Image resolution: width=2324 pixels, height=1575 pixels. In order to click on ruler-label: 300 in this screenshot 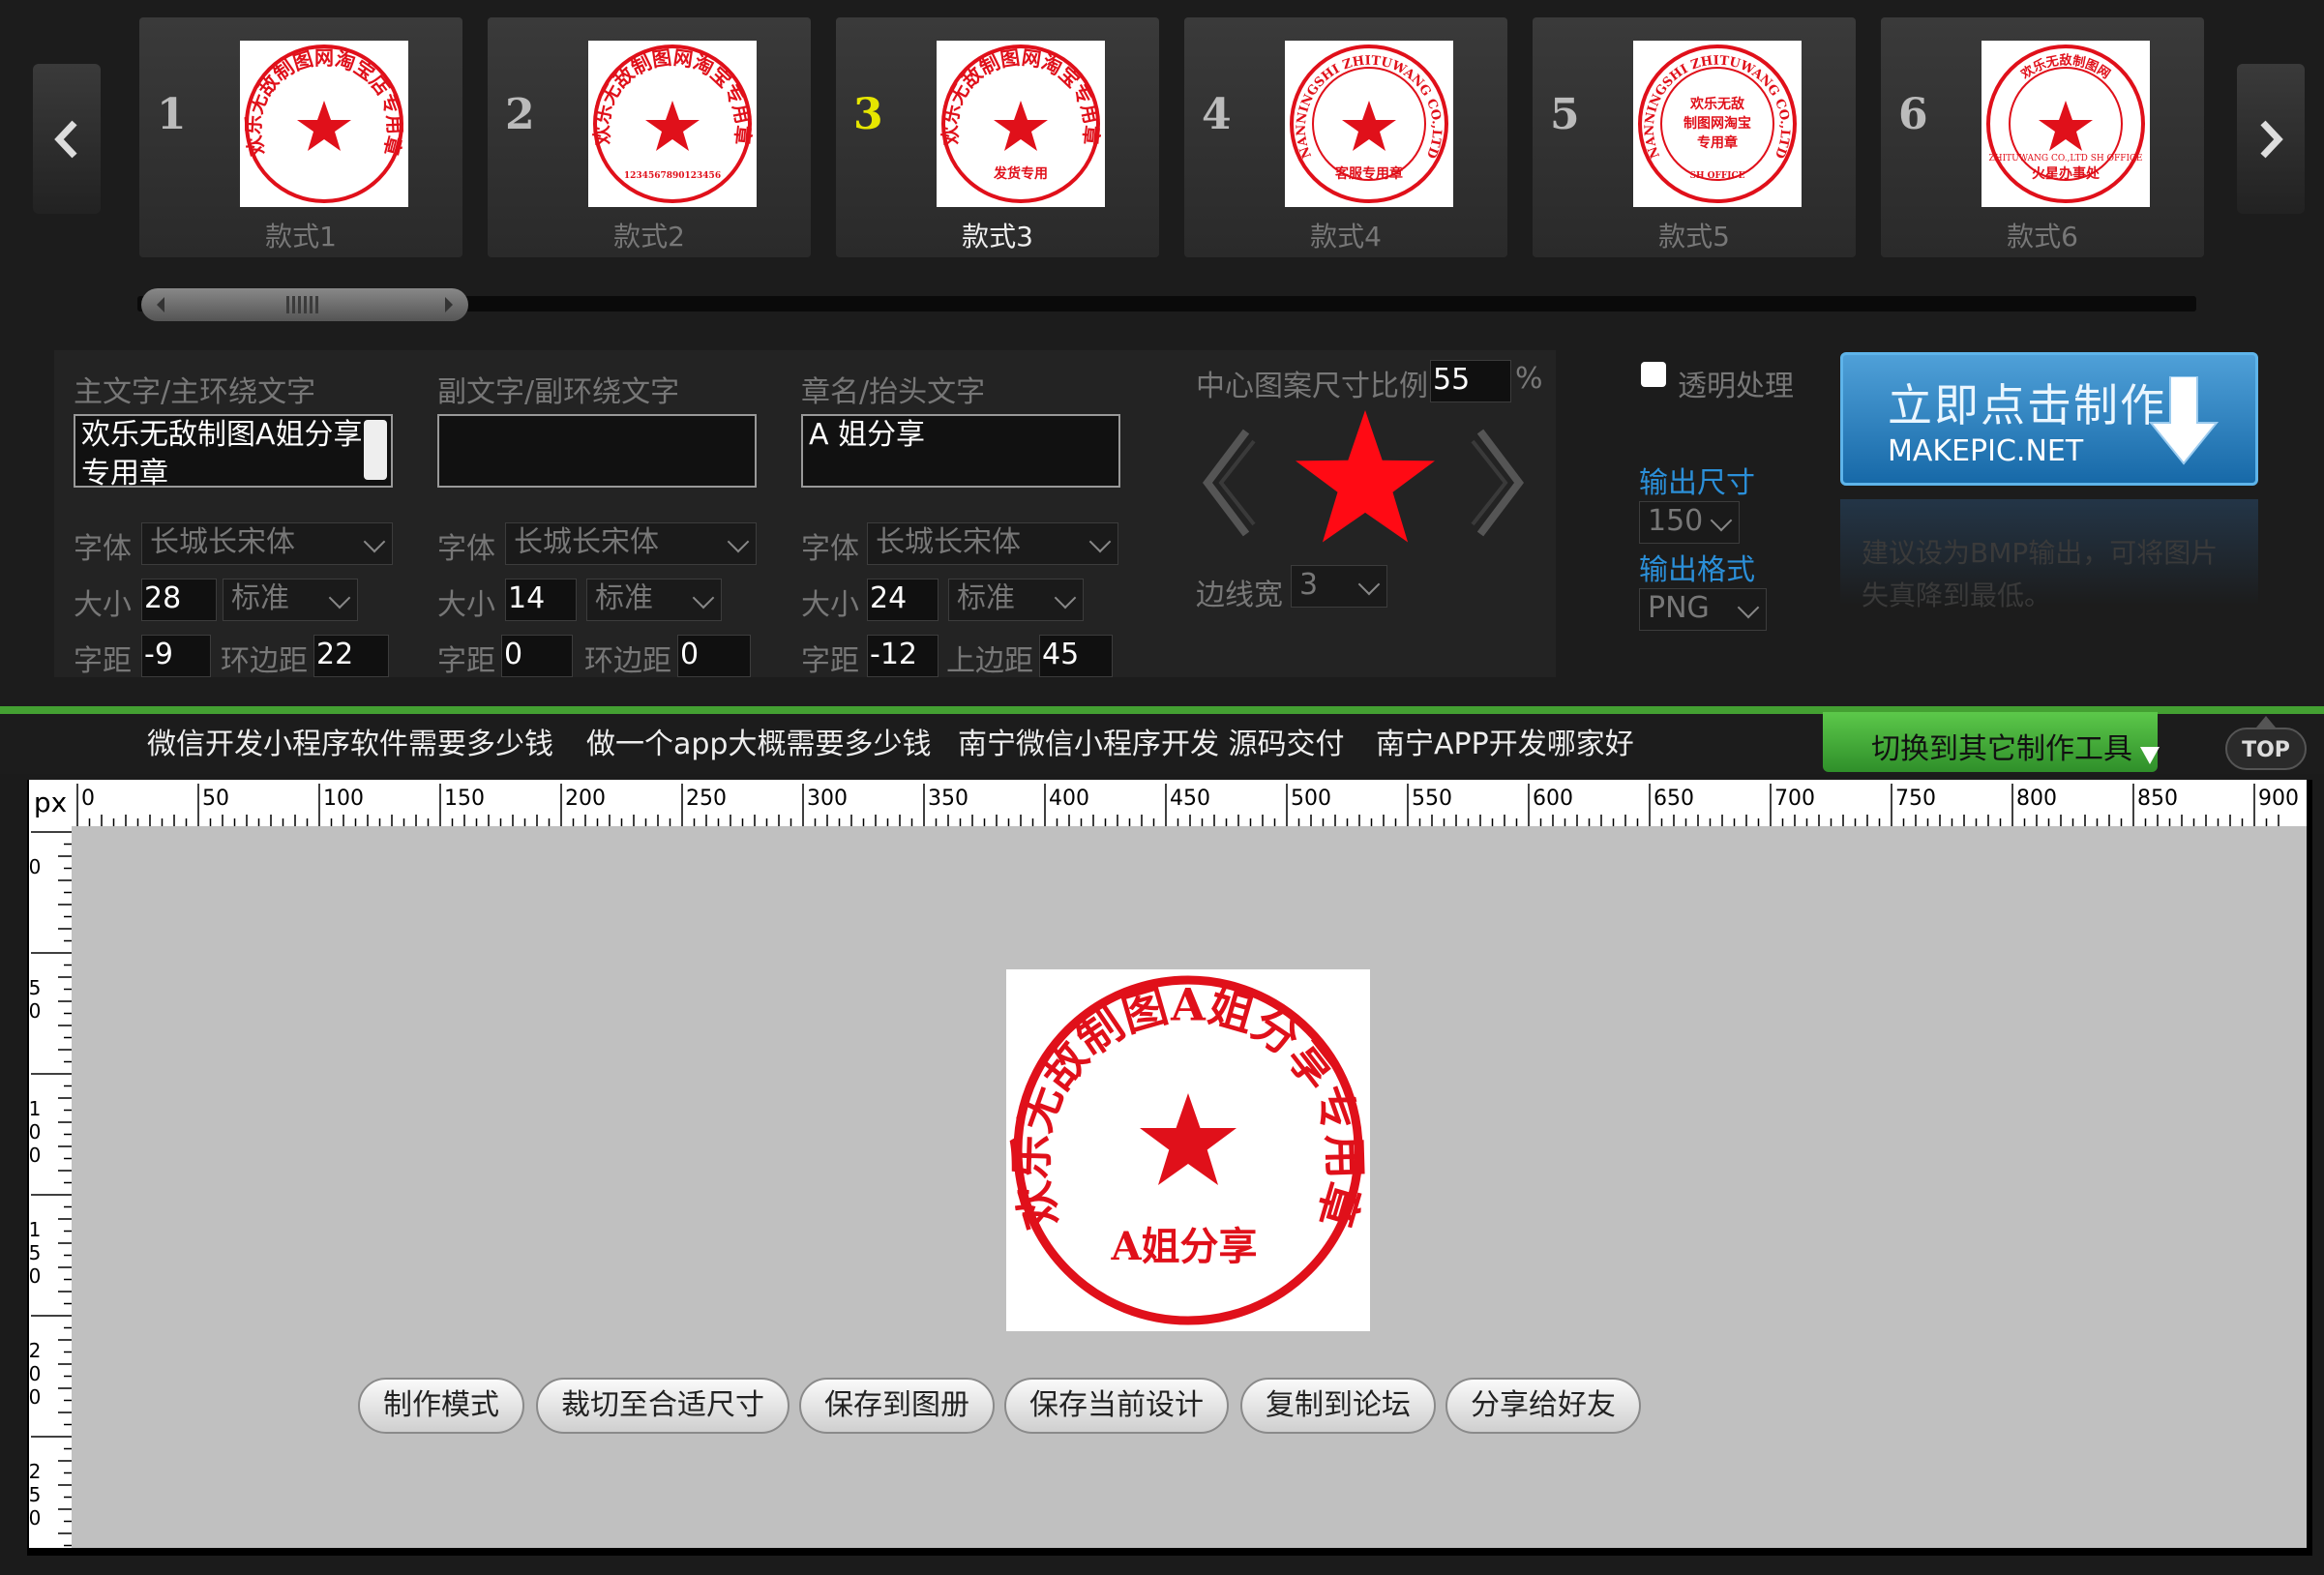, I will do `click(828, 799)`.